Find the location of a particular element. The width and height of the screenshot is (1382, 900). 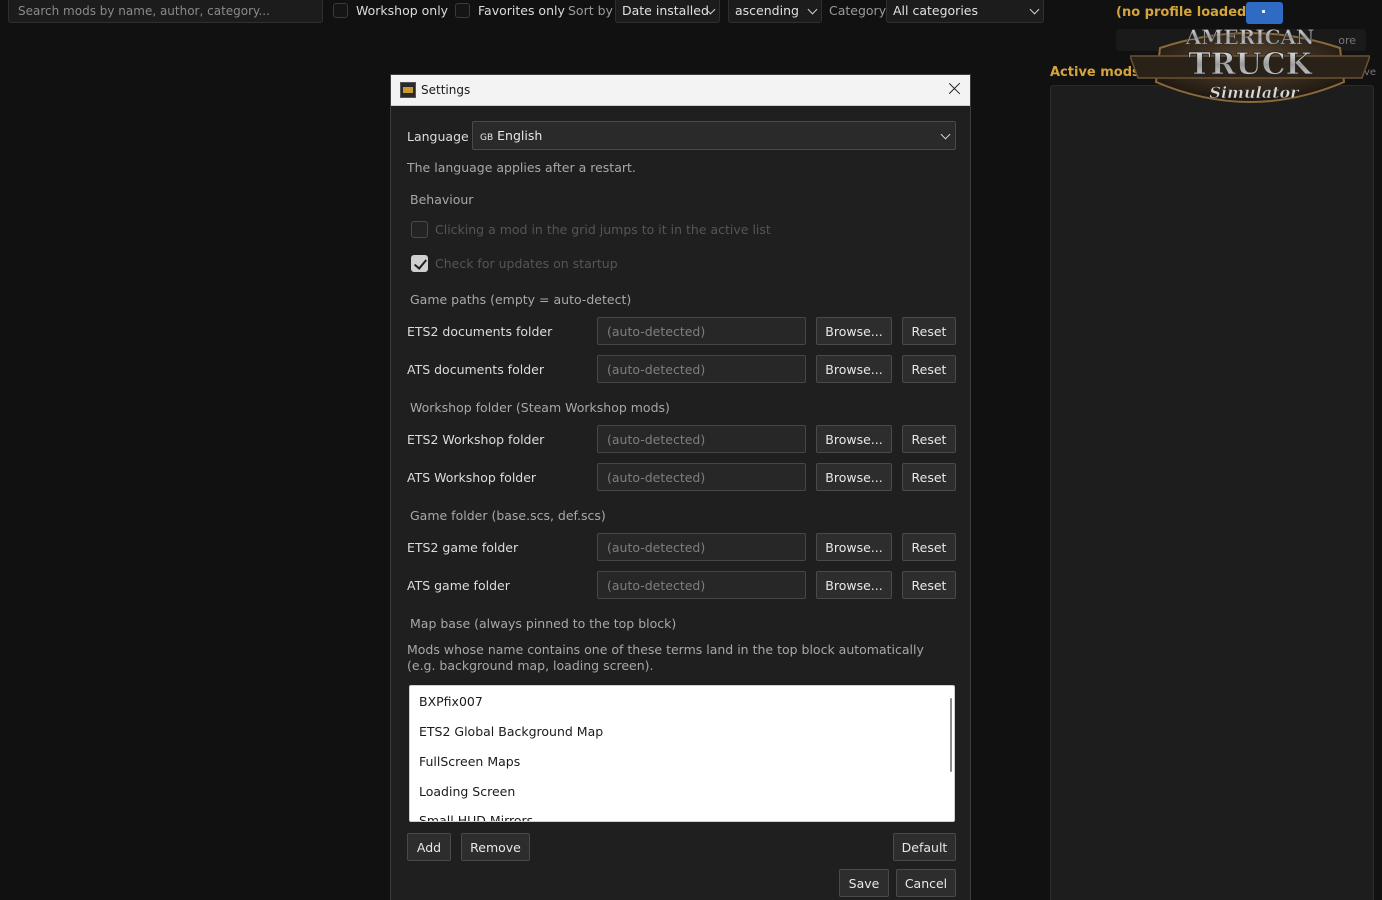

workshop-heading: Workshop folder (Steam Workshop mods) is located at coordinates (540, 407).